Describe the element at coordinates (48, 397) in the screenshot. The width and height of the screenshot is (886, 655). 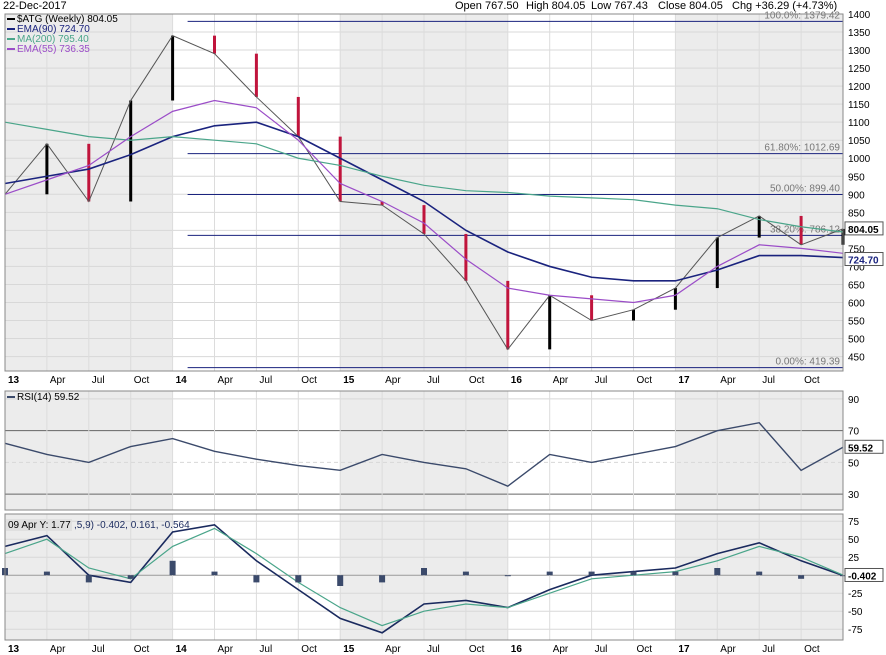
I see `rsi-legend: RSI(14) 59.52` at that location.